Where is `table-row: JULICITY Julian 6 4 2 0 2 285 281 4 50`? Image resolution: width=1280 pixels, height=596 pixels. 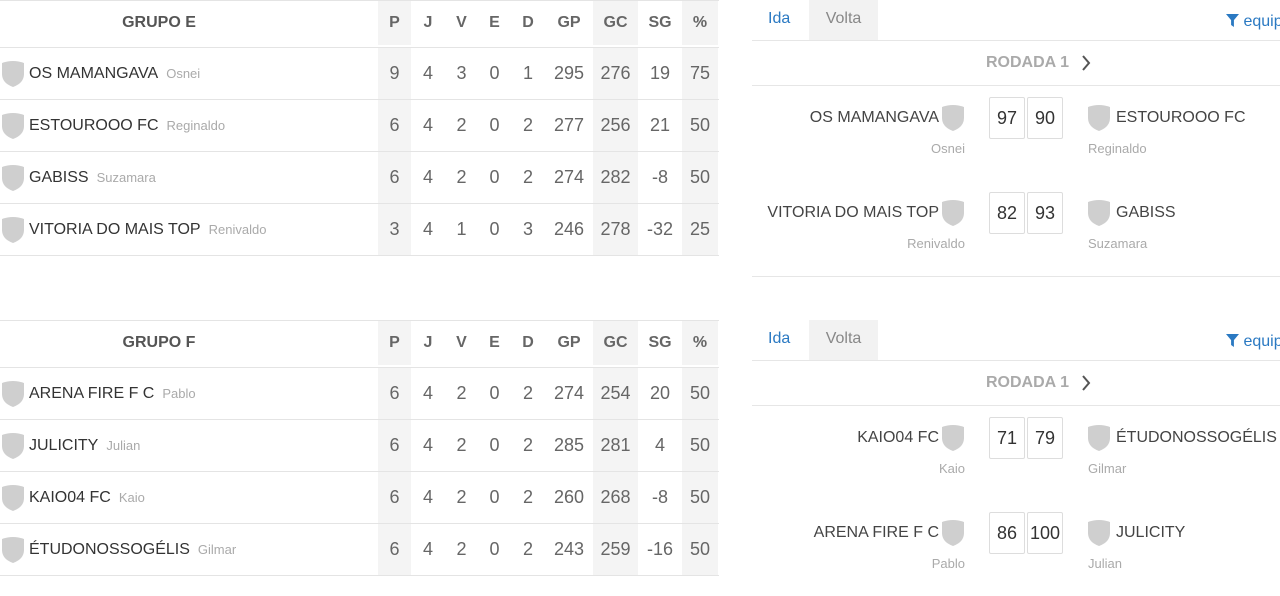 table-row: JULICITY Julian 6 4 2 0 2 285 281 4 50 is located at coordinates (359, 446).